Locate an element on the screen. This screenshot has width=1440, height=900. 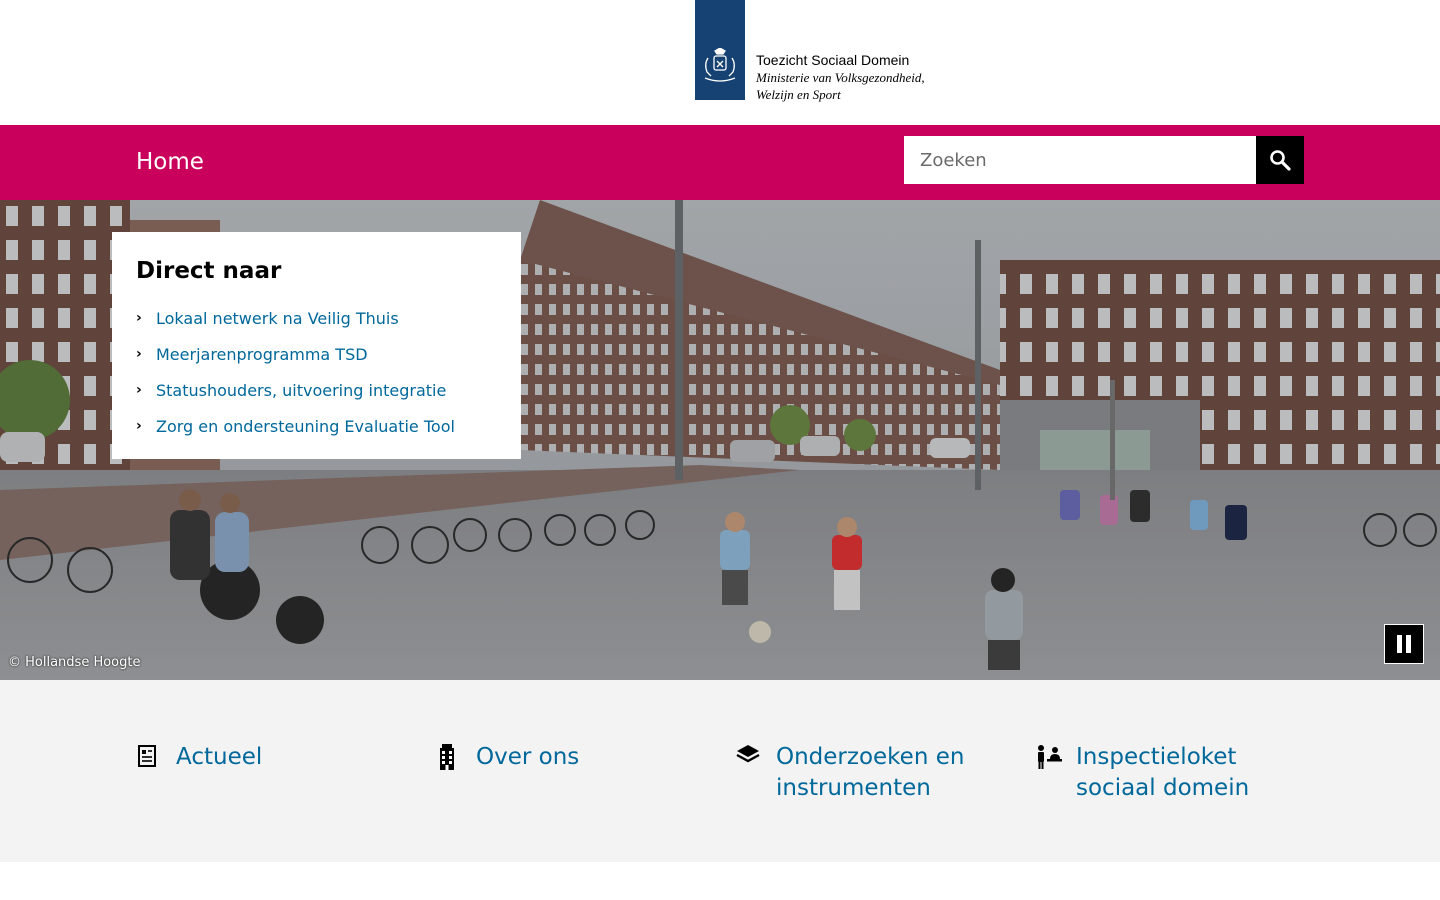
direct-link-meerjarenprogramma: › Meerjarenprogramma TSD is located at coordinates (252, 354).